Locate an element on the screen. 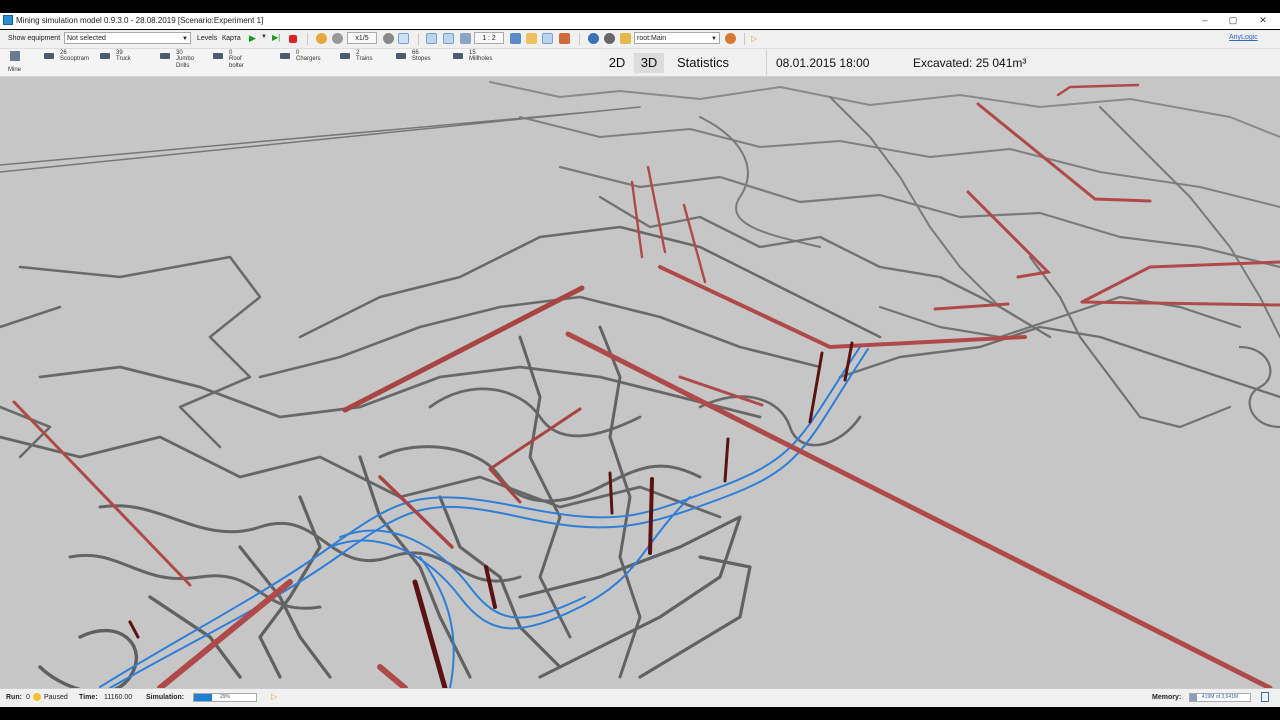  equipment-name: Chargers is located at coordinates (308, 59).